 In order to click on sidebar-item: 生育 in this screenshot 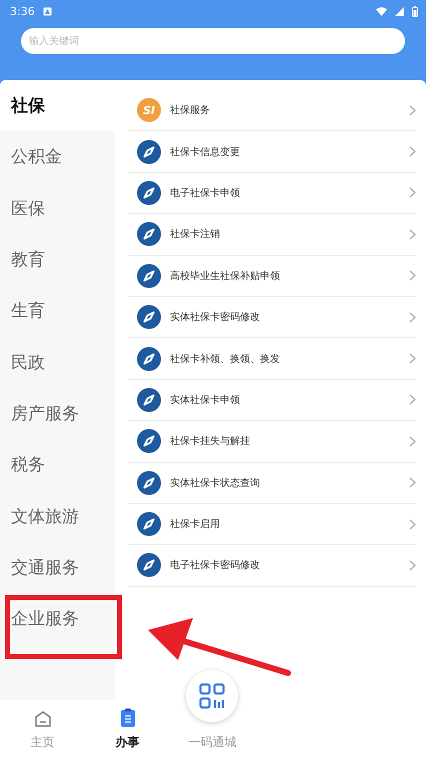, I will do `click(57, 310)`.